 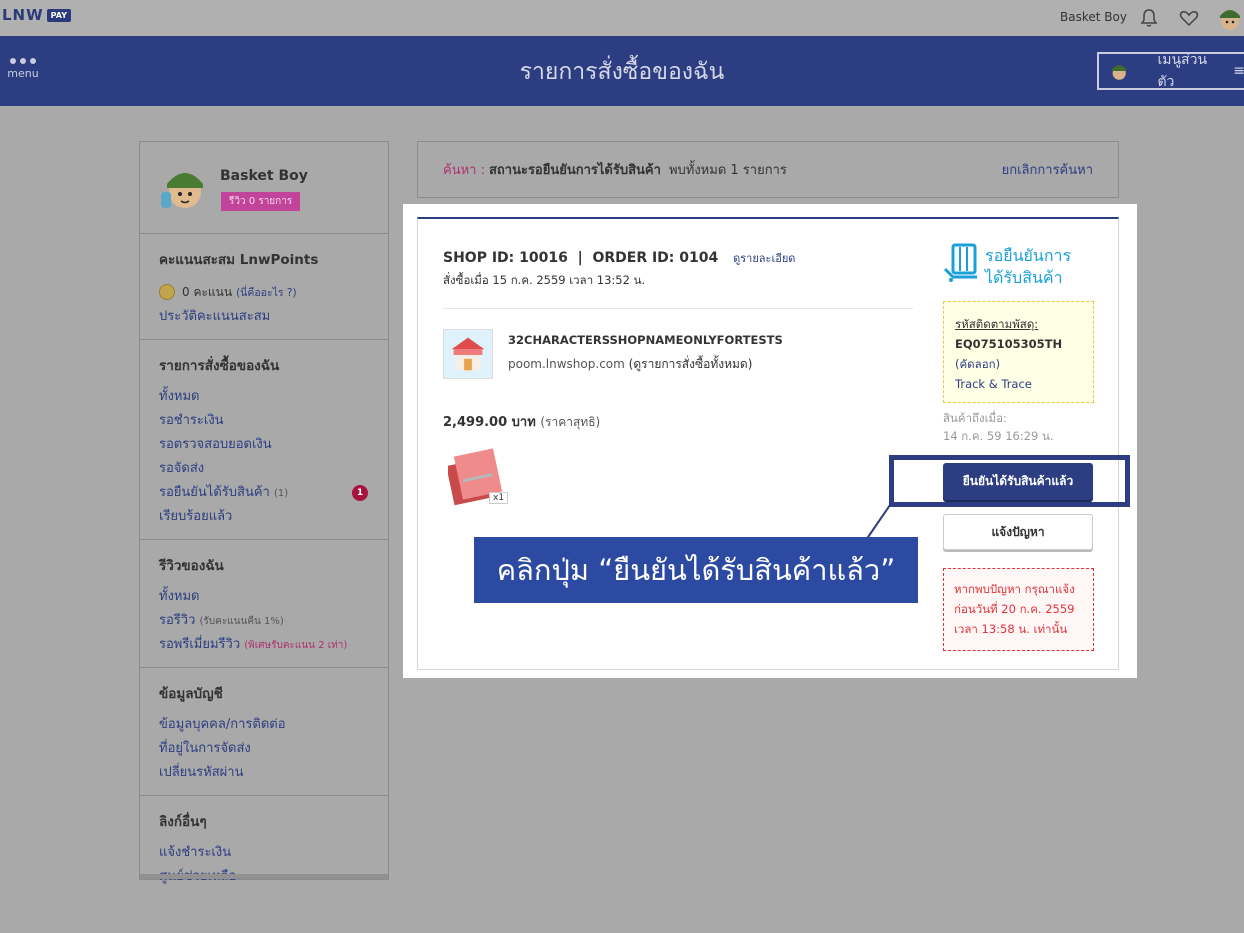 I want to click on personal-menu-button: เมนูส่วนตัว ≡, so click(x=1170, y=71).